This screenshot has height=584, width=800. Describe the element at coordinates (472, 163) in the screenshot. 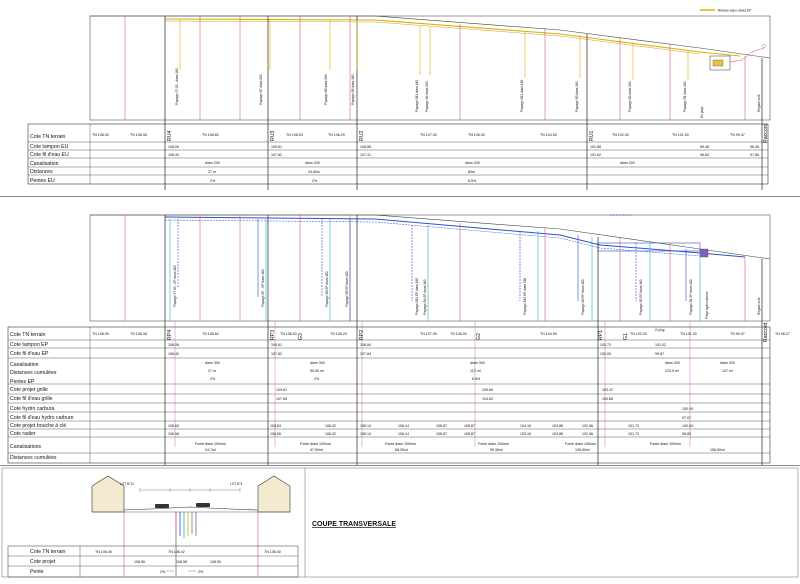

I see `eu-canal-2: diam 200` at that location.